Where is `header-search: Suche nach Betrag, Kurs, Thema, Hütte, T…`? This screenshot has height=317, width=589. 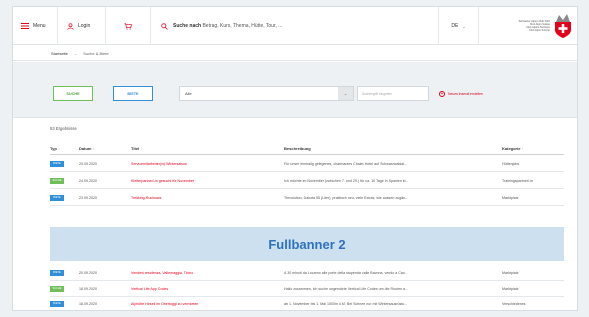
header-search: Suche nach Betrag, Kurs, Thema, Hütte, T… is located at coordinates (295, 26).